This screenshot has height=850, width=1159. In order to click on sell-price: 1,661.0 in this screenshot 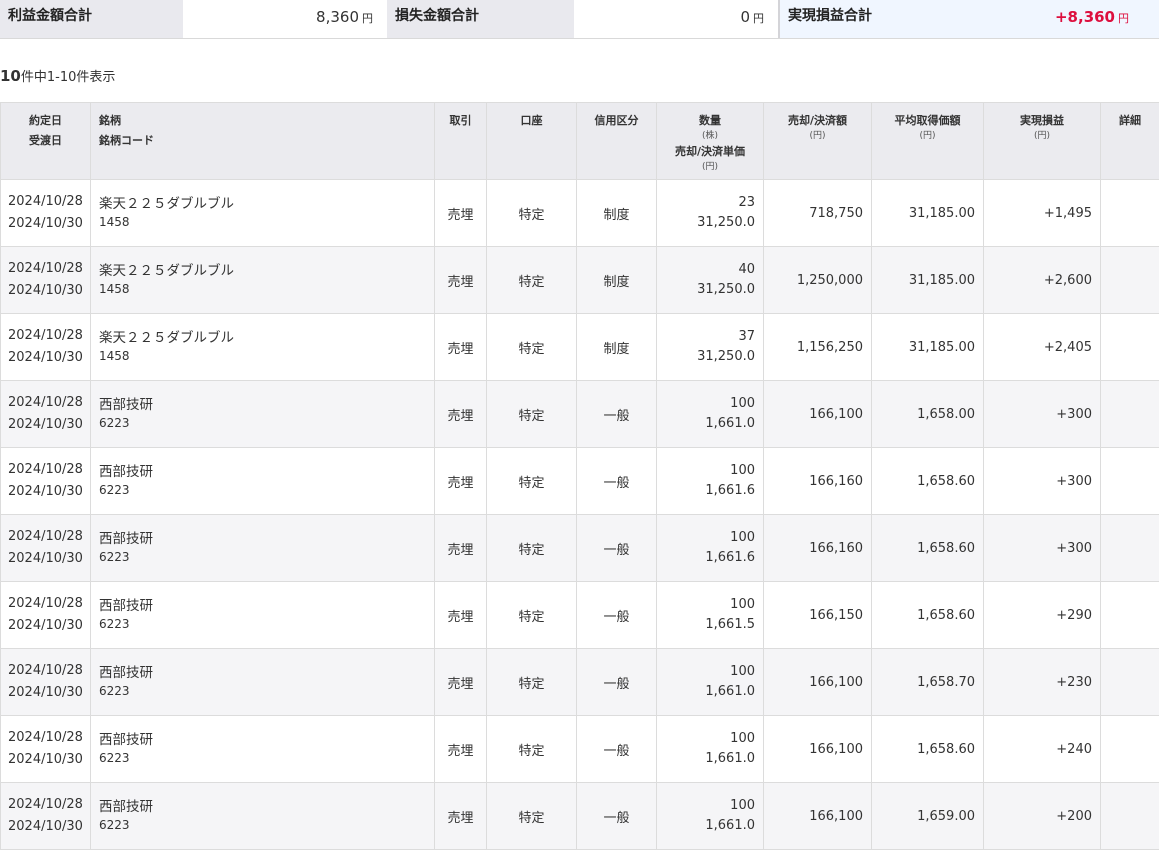, I will do `click(706, 424)`.